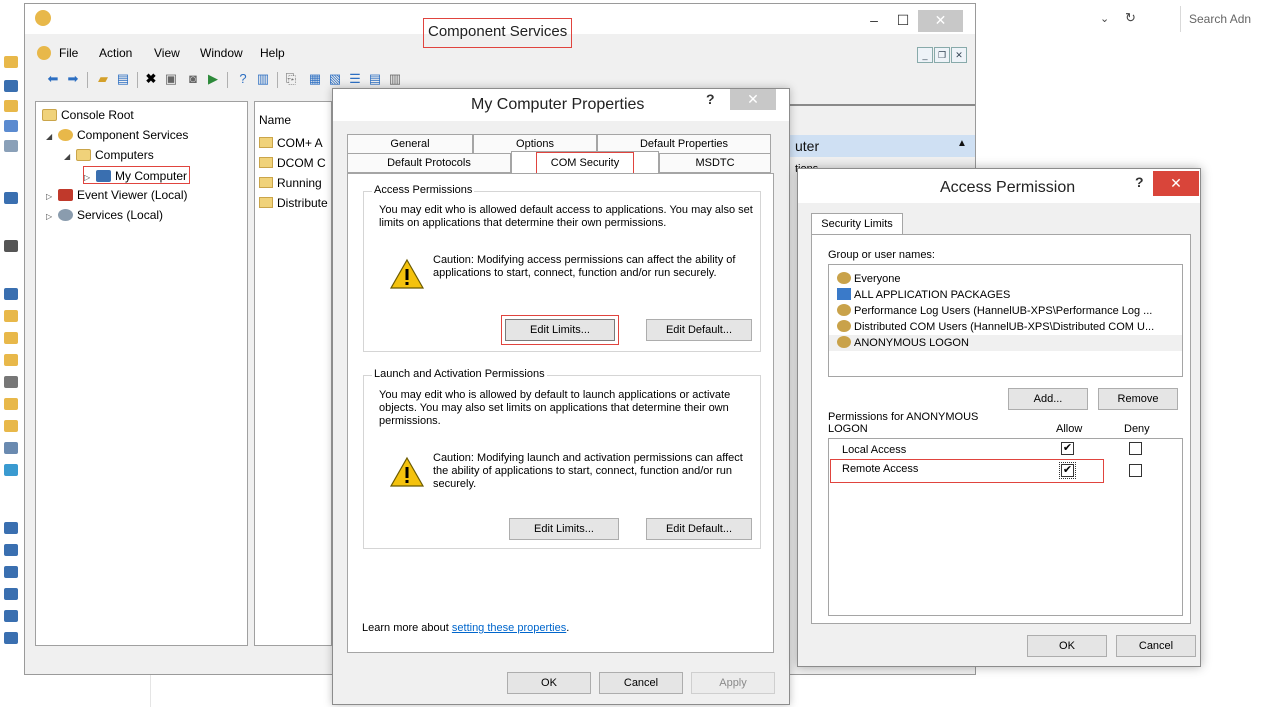 The width and height of the screenshot is (1264, 707). Describe the element at coordinates (88, 115) in the screenshot. I see `tree-console-root: Console Root` at that location.